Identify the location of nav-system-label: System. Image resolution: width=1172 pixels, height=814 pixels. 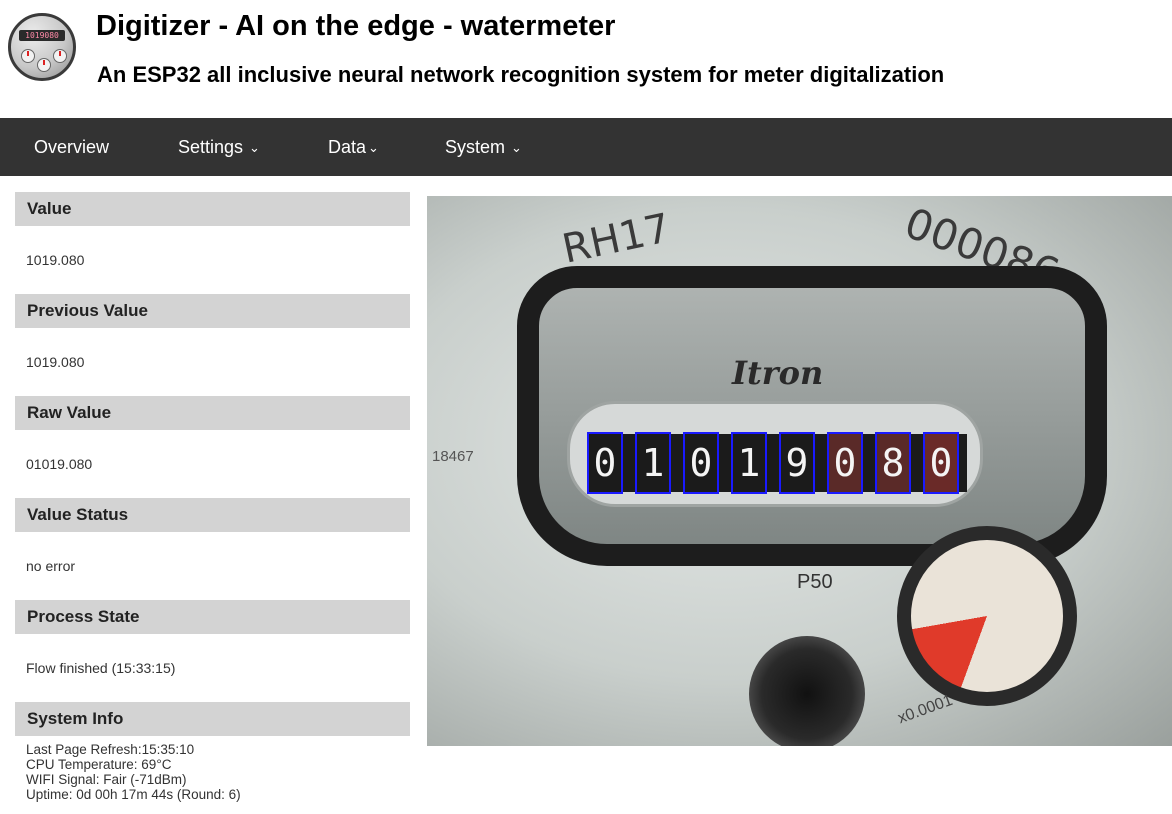
(475, 147).